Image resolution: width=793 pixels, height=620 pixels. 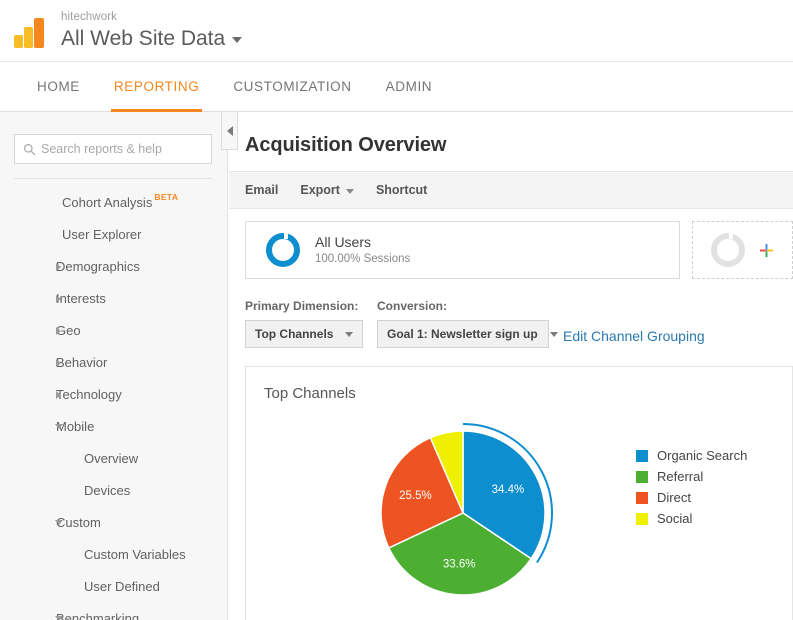 I want to click on search-input, so click(x=123, y=149).